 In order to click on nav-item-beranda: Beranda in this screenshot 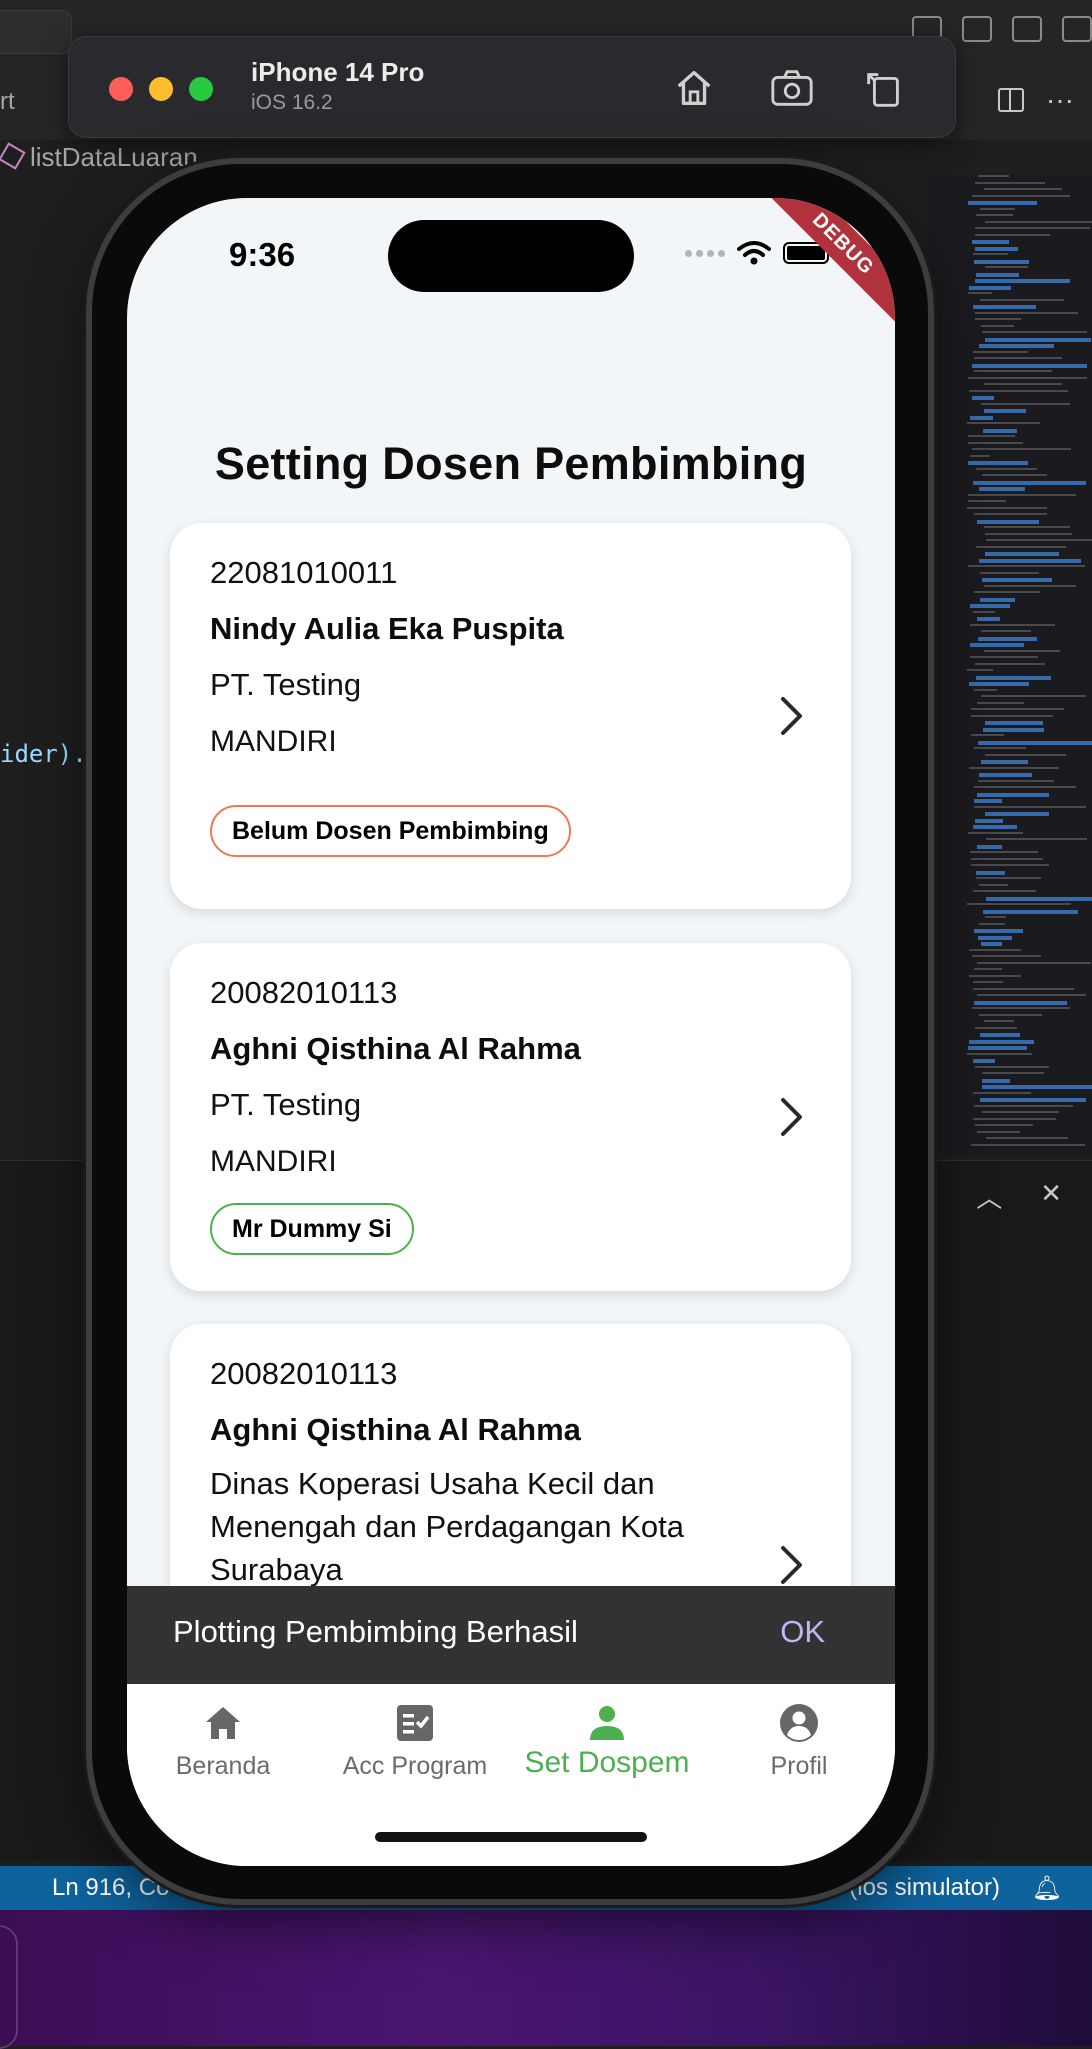, I will do `click(223, 1741)`.